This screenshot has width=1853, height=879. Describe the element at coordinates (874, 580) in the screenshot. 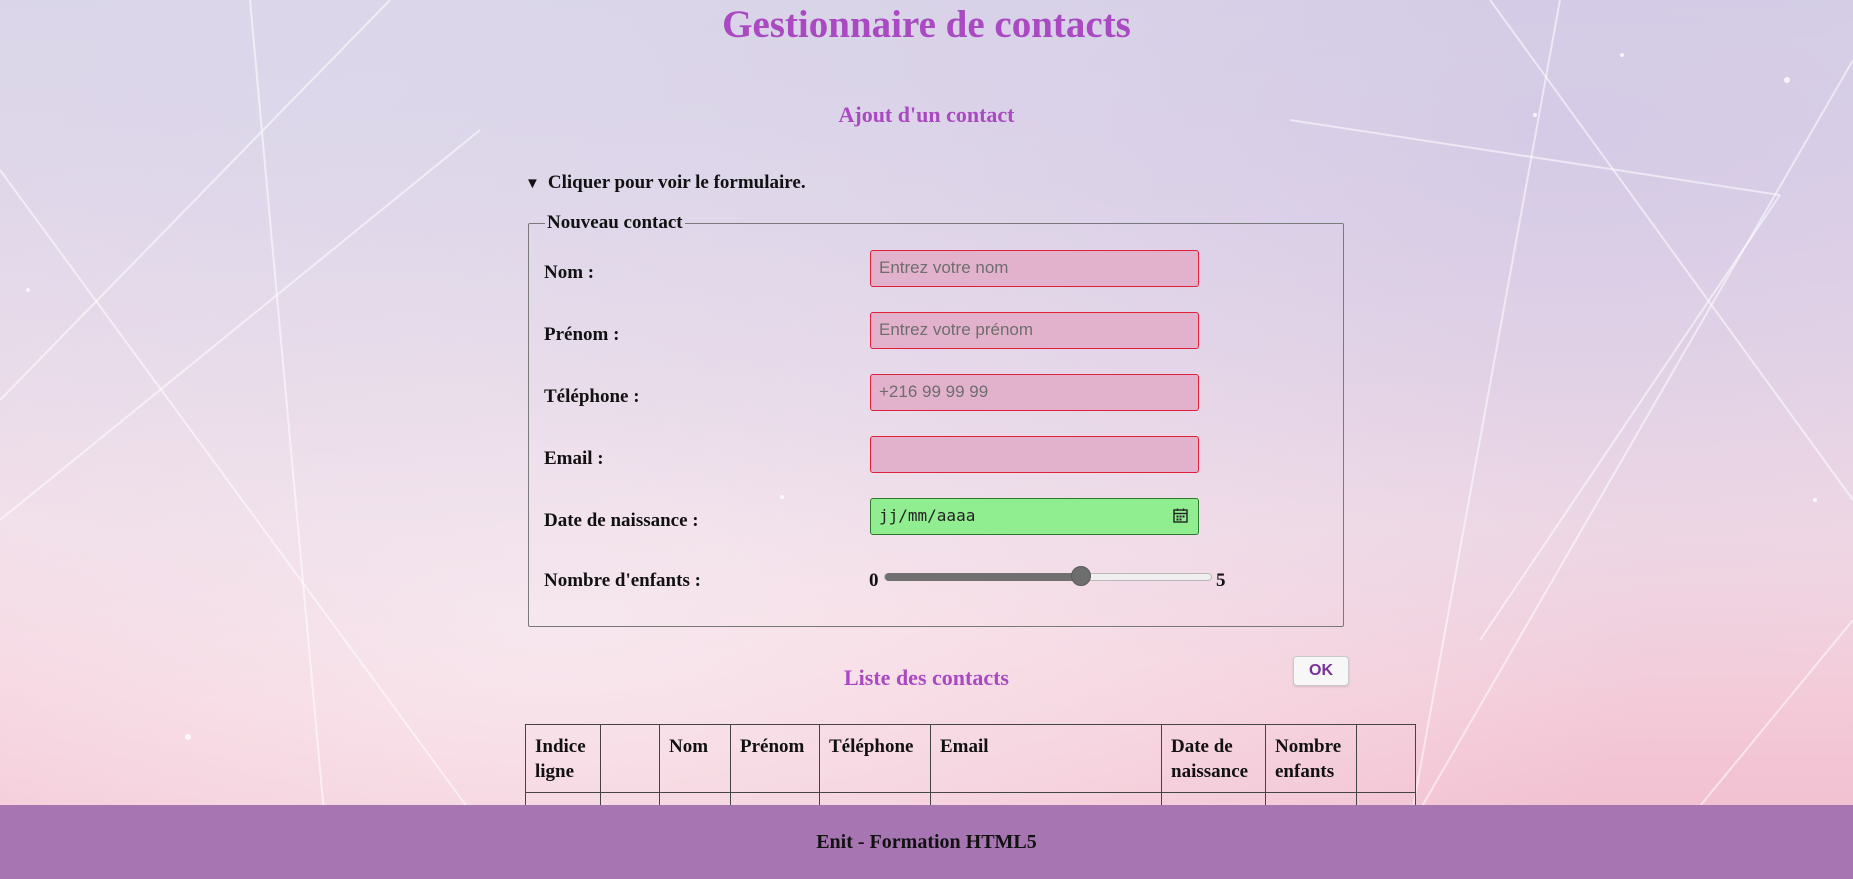

I see `range-min-label: 0` at that location.